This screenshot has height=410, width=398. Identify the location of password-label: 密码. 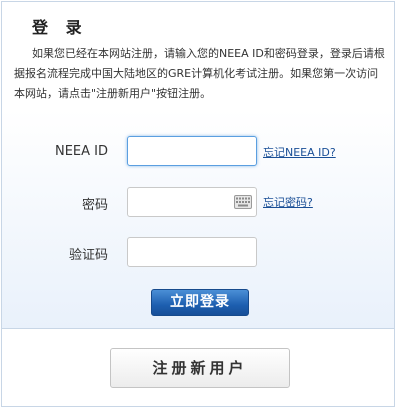
(94, 205).